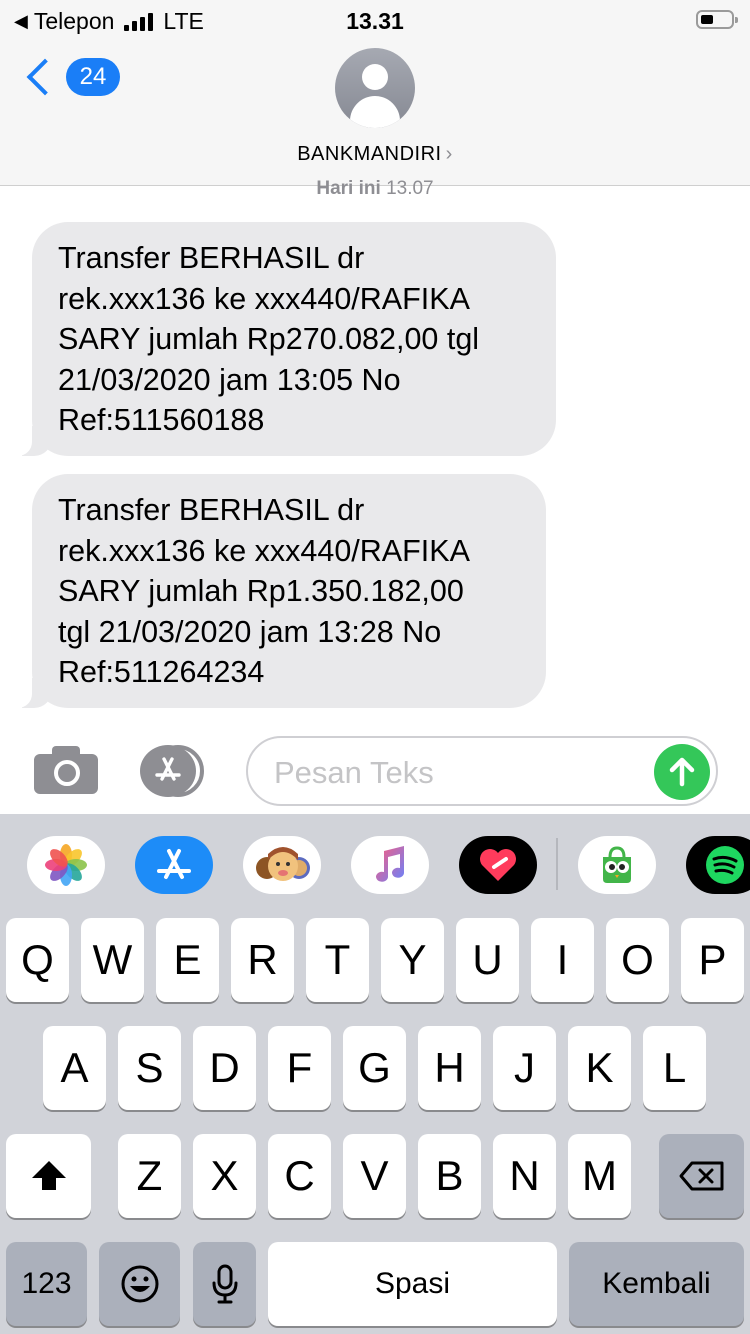 The image size is (750, 1334). I want to click on app-drawer, so click(375, 864).